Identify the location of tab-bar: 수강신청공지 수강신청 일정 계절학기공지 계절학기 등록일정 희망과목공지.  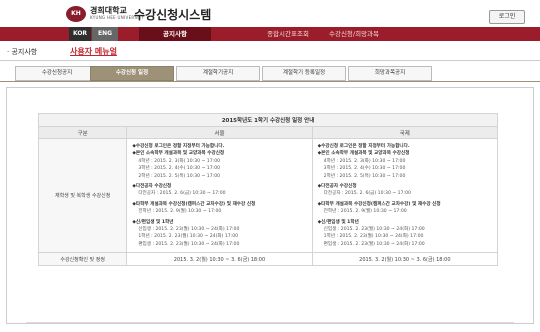
(270, 74).